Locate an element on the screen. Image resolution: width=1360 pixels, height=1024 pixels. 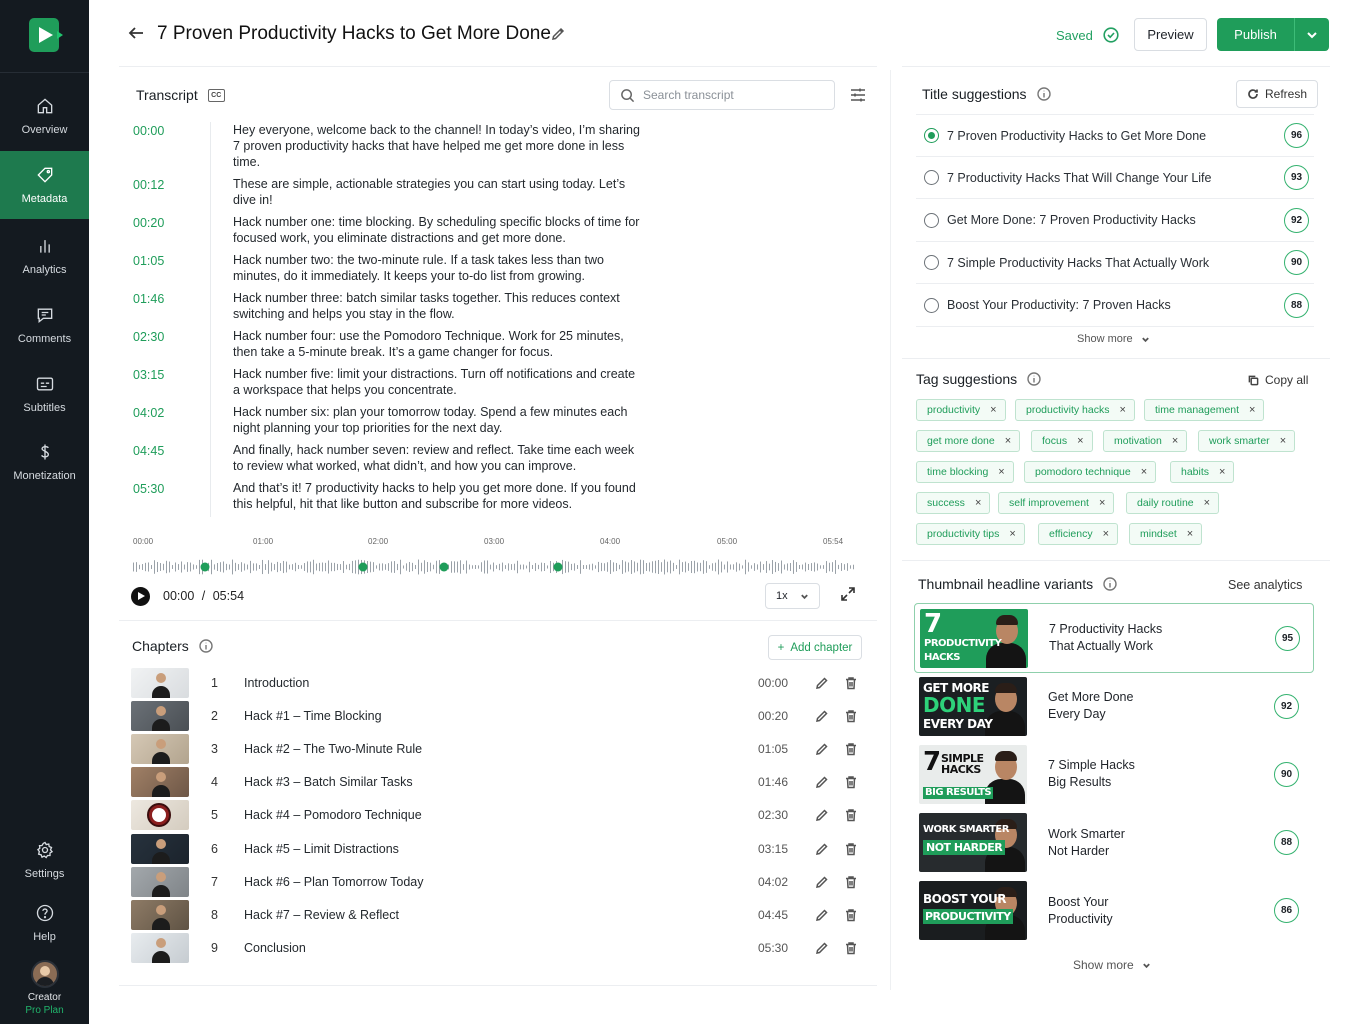
transcript-timestamp: 00:12 is located at coordinates (183, 192).